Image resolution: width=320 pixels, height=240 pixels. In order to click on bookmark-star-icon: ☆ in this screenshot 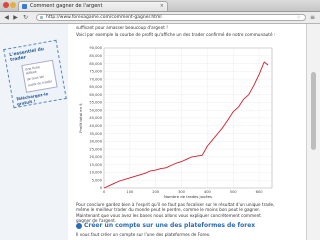, I will do `click(299, 18)`.